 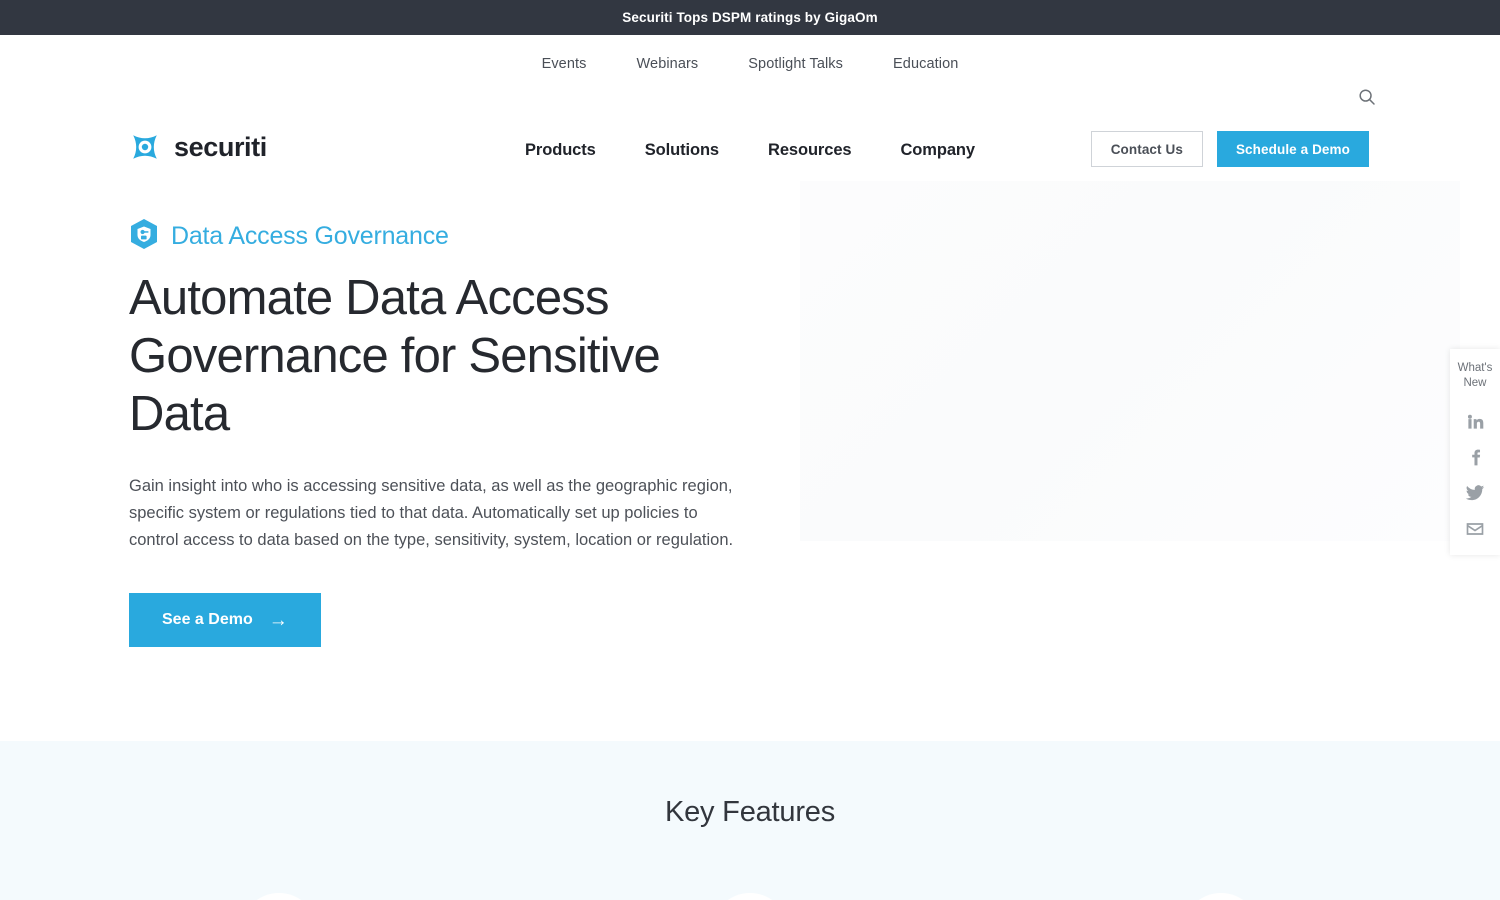 I want to click on search-icon, so click(x=1368, y=98).